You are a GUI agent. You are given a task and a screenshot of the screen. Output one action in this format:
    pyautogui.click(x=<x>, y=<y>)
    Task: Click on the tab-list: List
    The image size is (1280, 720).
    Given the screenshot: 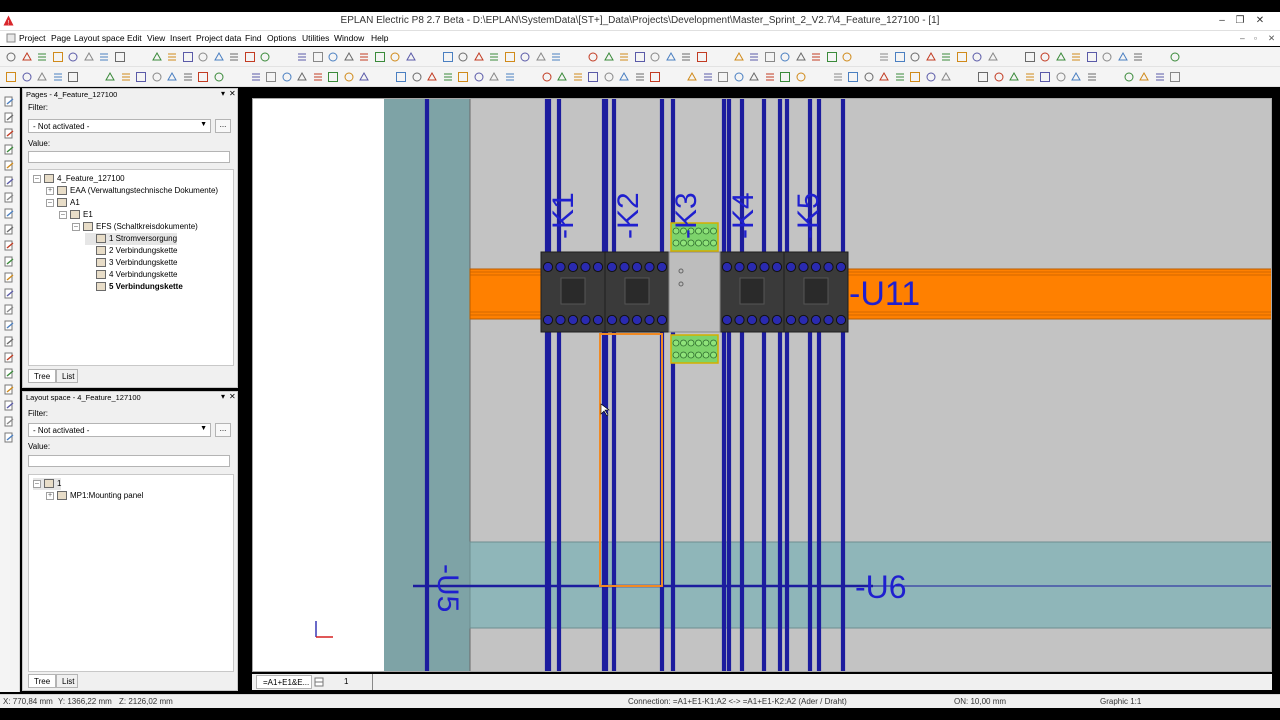 What is the action you would take?
    pyautogui.click(x=67, y=376)
    